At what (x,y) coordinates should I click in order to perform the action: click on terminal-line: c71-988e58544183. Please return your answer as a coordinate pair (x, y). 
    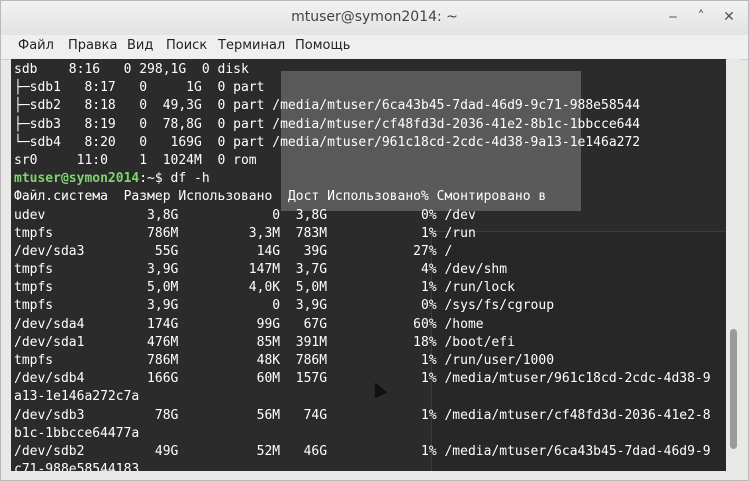
    Looking at the image, I should click on (77, 466).